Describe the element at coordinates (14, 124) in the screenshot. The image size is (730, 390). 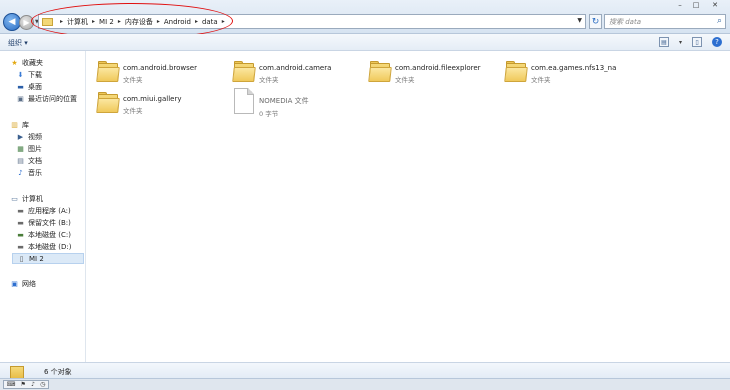
I see `library-icon: ▥` at that location.